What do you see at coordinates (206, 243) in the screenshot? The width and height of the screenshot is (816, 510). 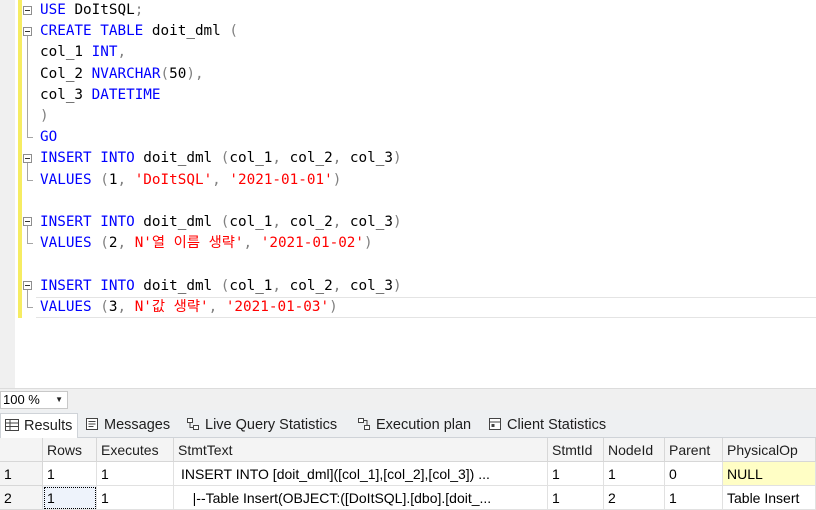 I see `code-line: VALUES (2, N'열 이름 생략', '2021-01-02')` at bounding box center [206, 243].